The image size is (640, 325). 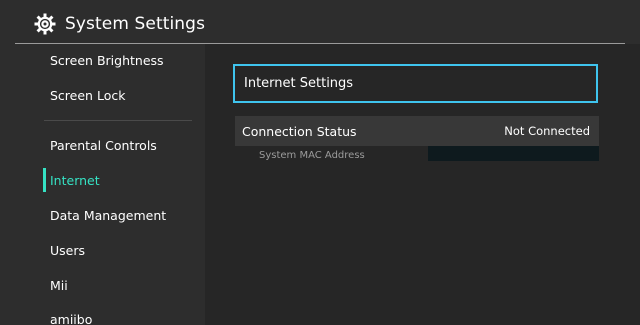 What do you see at coordinates (513, 153) in the screenshot?
I see `mac-address-value` at bounding box center [513, 153].